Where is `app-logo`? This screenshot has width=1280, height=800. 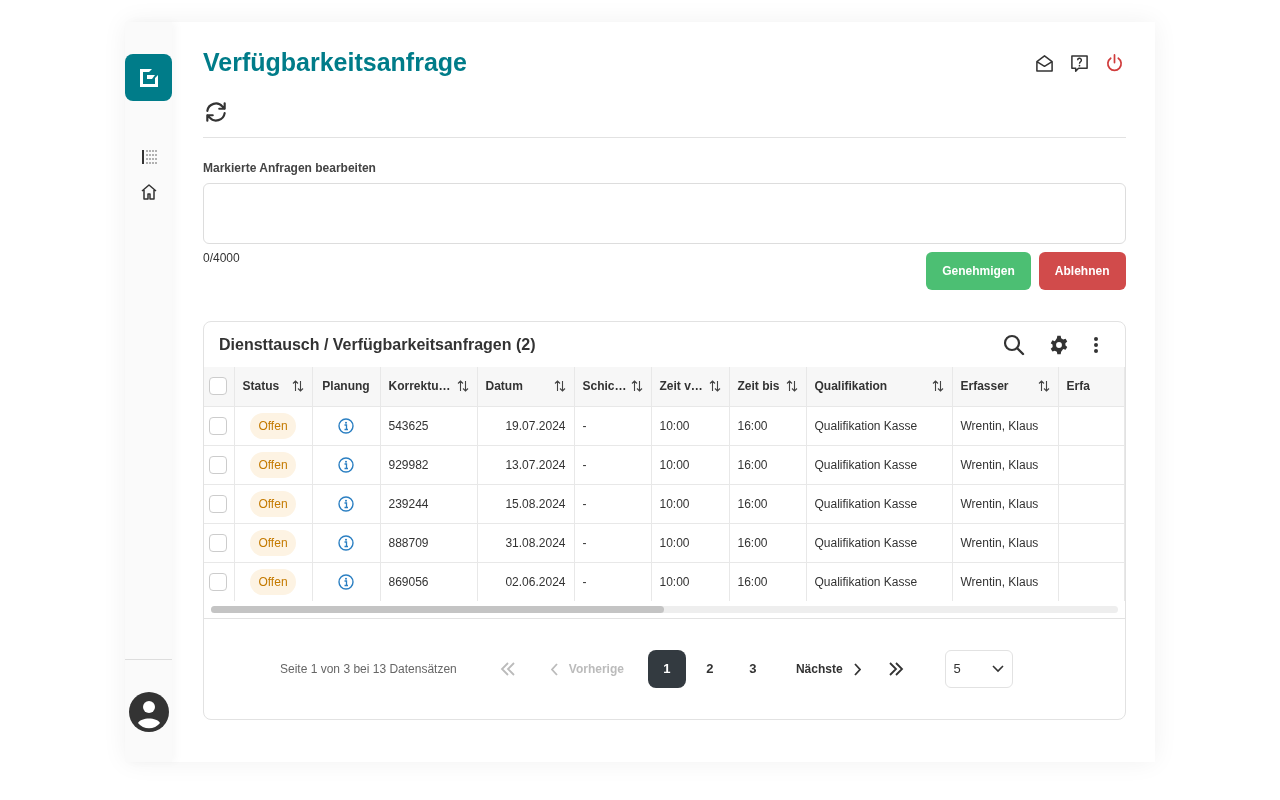 app-logo is located at coordinates (148, 77).